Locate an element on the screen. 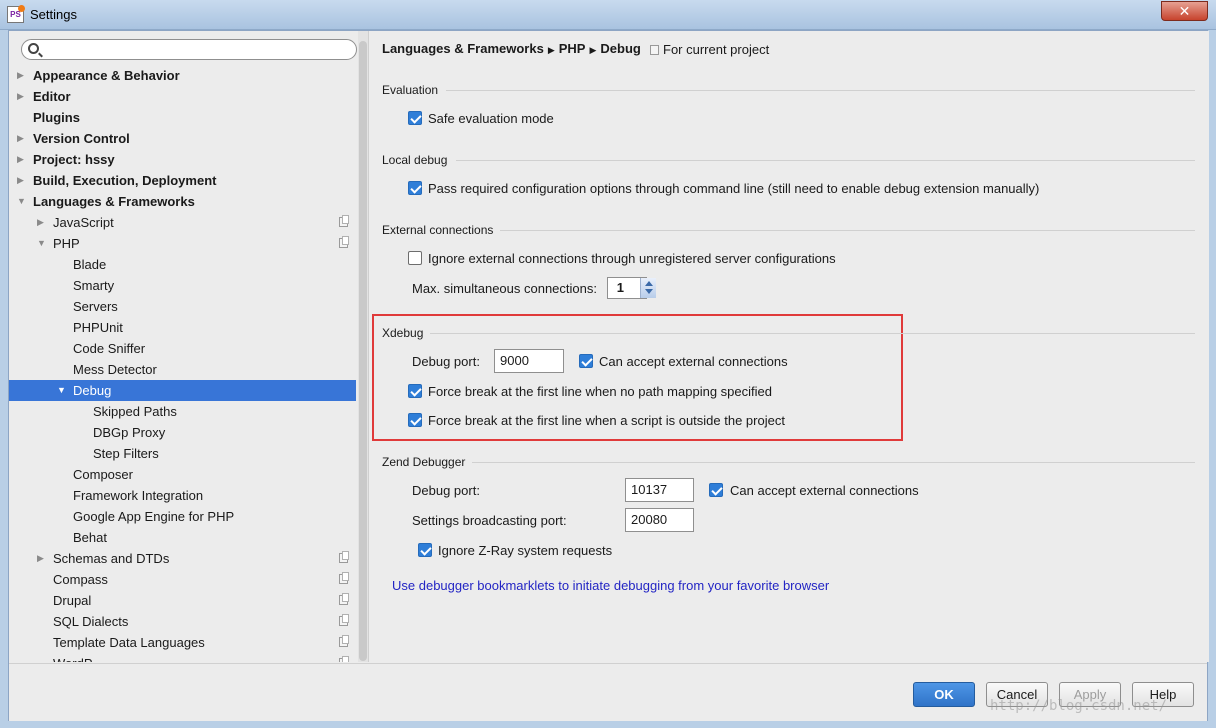  tree-item: DBGp Proxy is located at coordinates (182, 432).